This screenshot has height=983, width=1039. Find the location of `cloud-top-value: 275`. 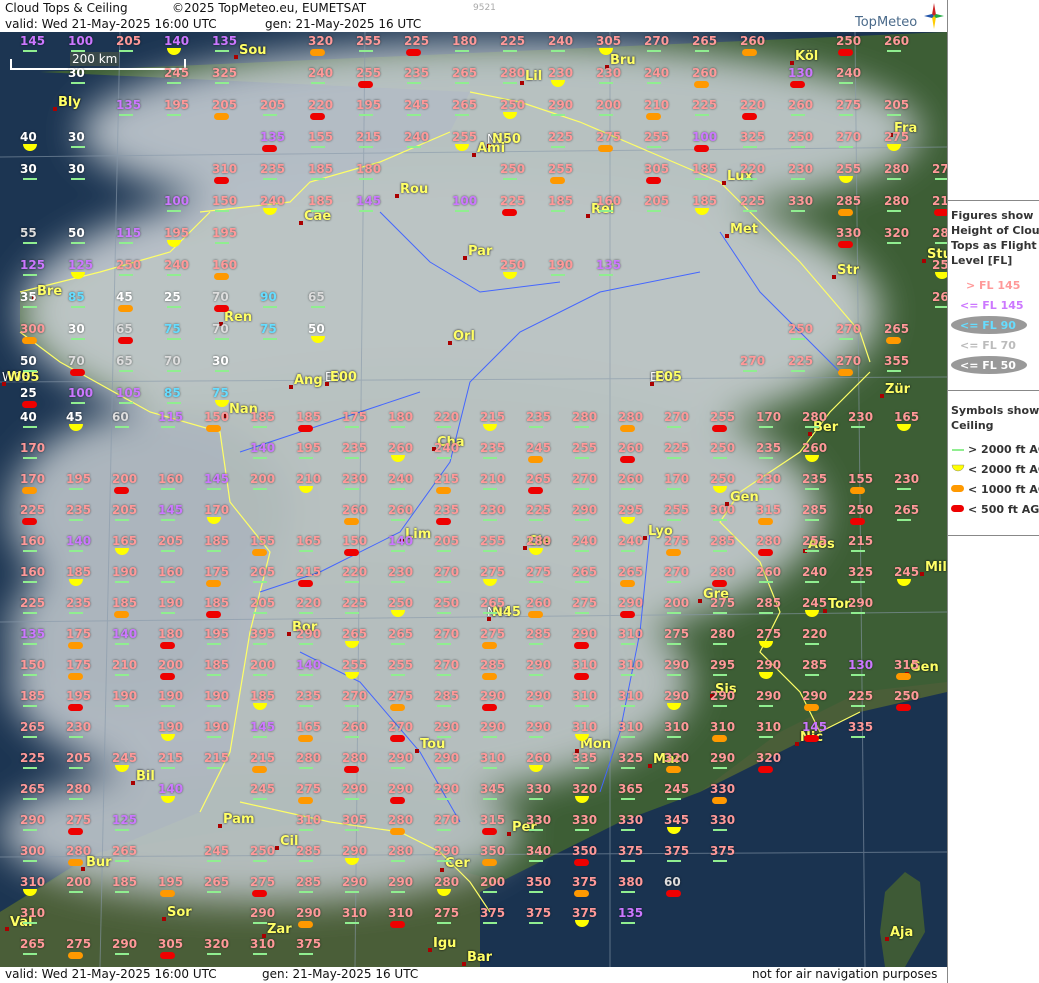

cloud-top-value: 275 is located at coordinates (401, 696).